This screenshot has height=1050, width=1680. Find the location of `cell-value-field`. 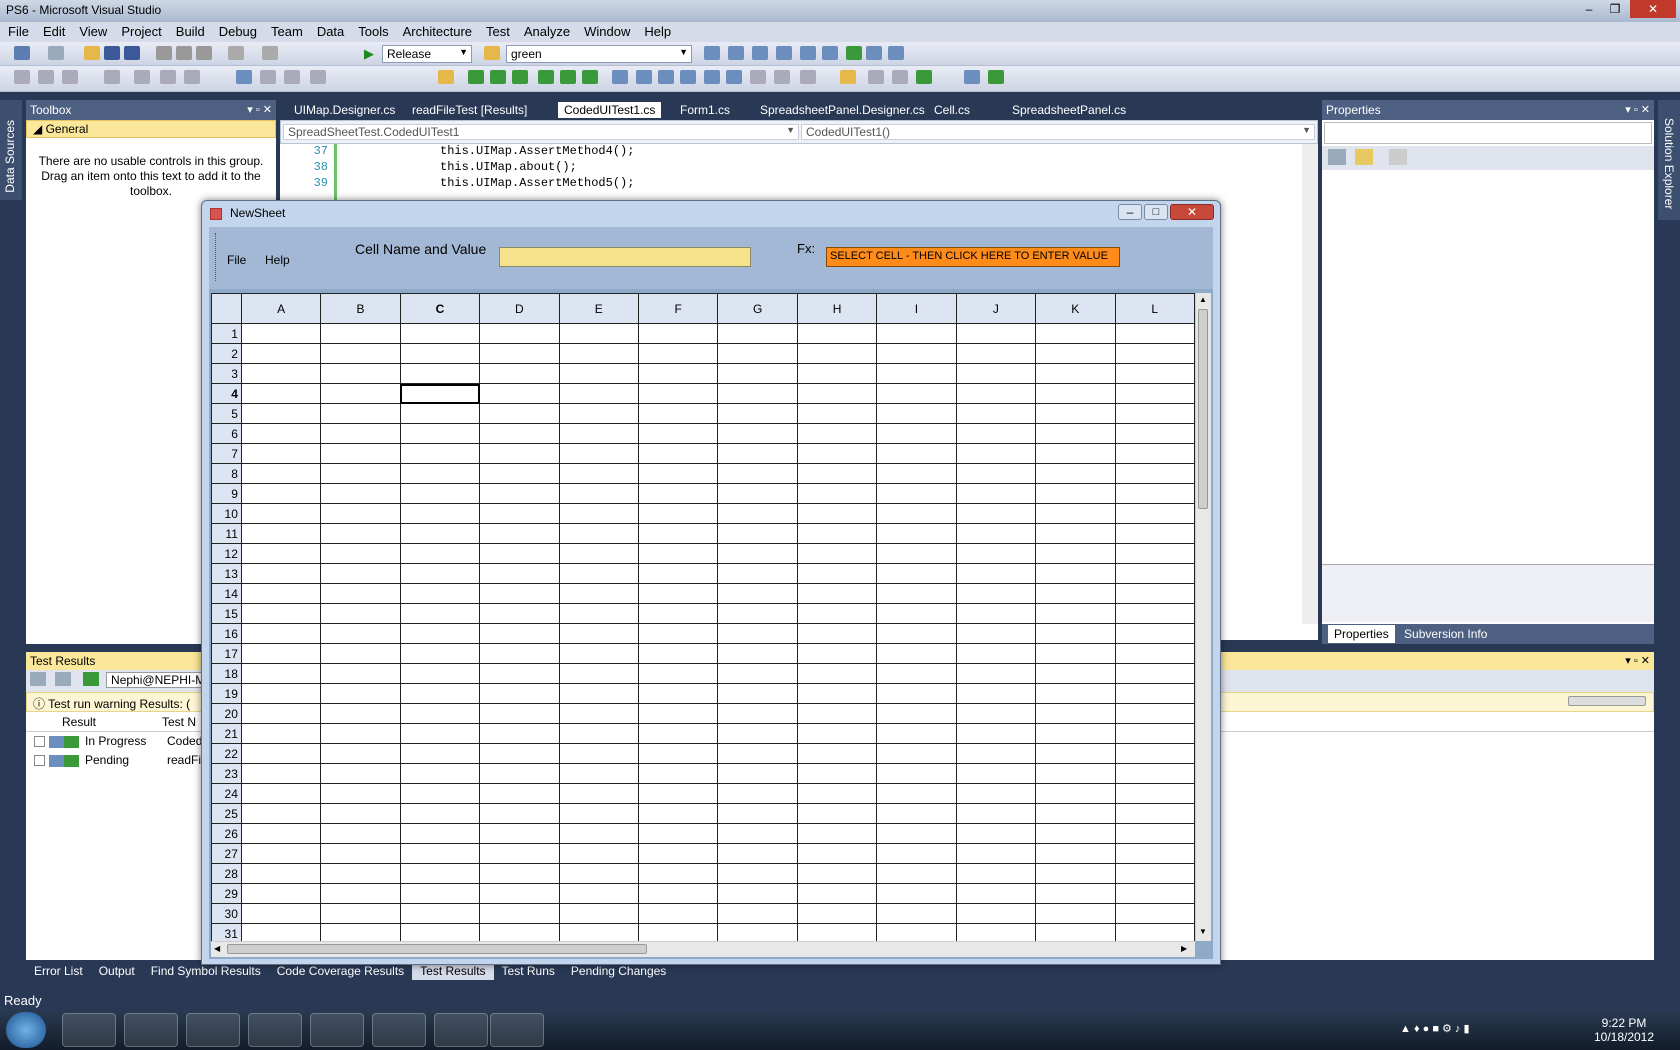

cell-value-field is located at coordinates (625, 257).